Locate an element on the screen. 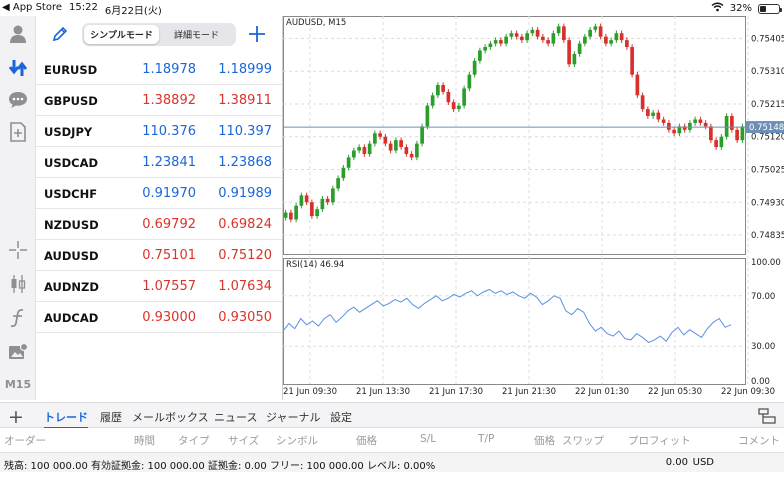 The width and height of the screenshot is (784, 489). quote-bid: 1.18978 is located at coordinates (169, 69).